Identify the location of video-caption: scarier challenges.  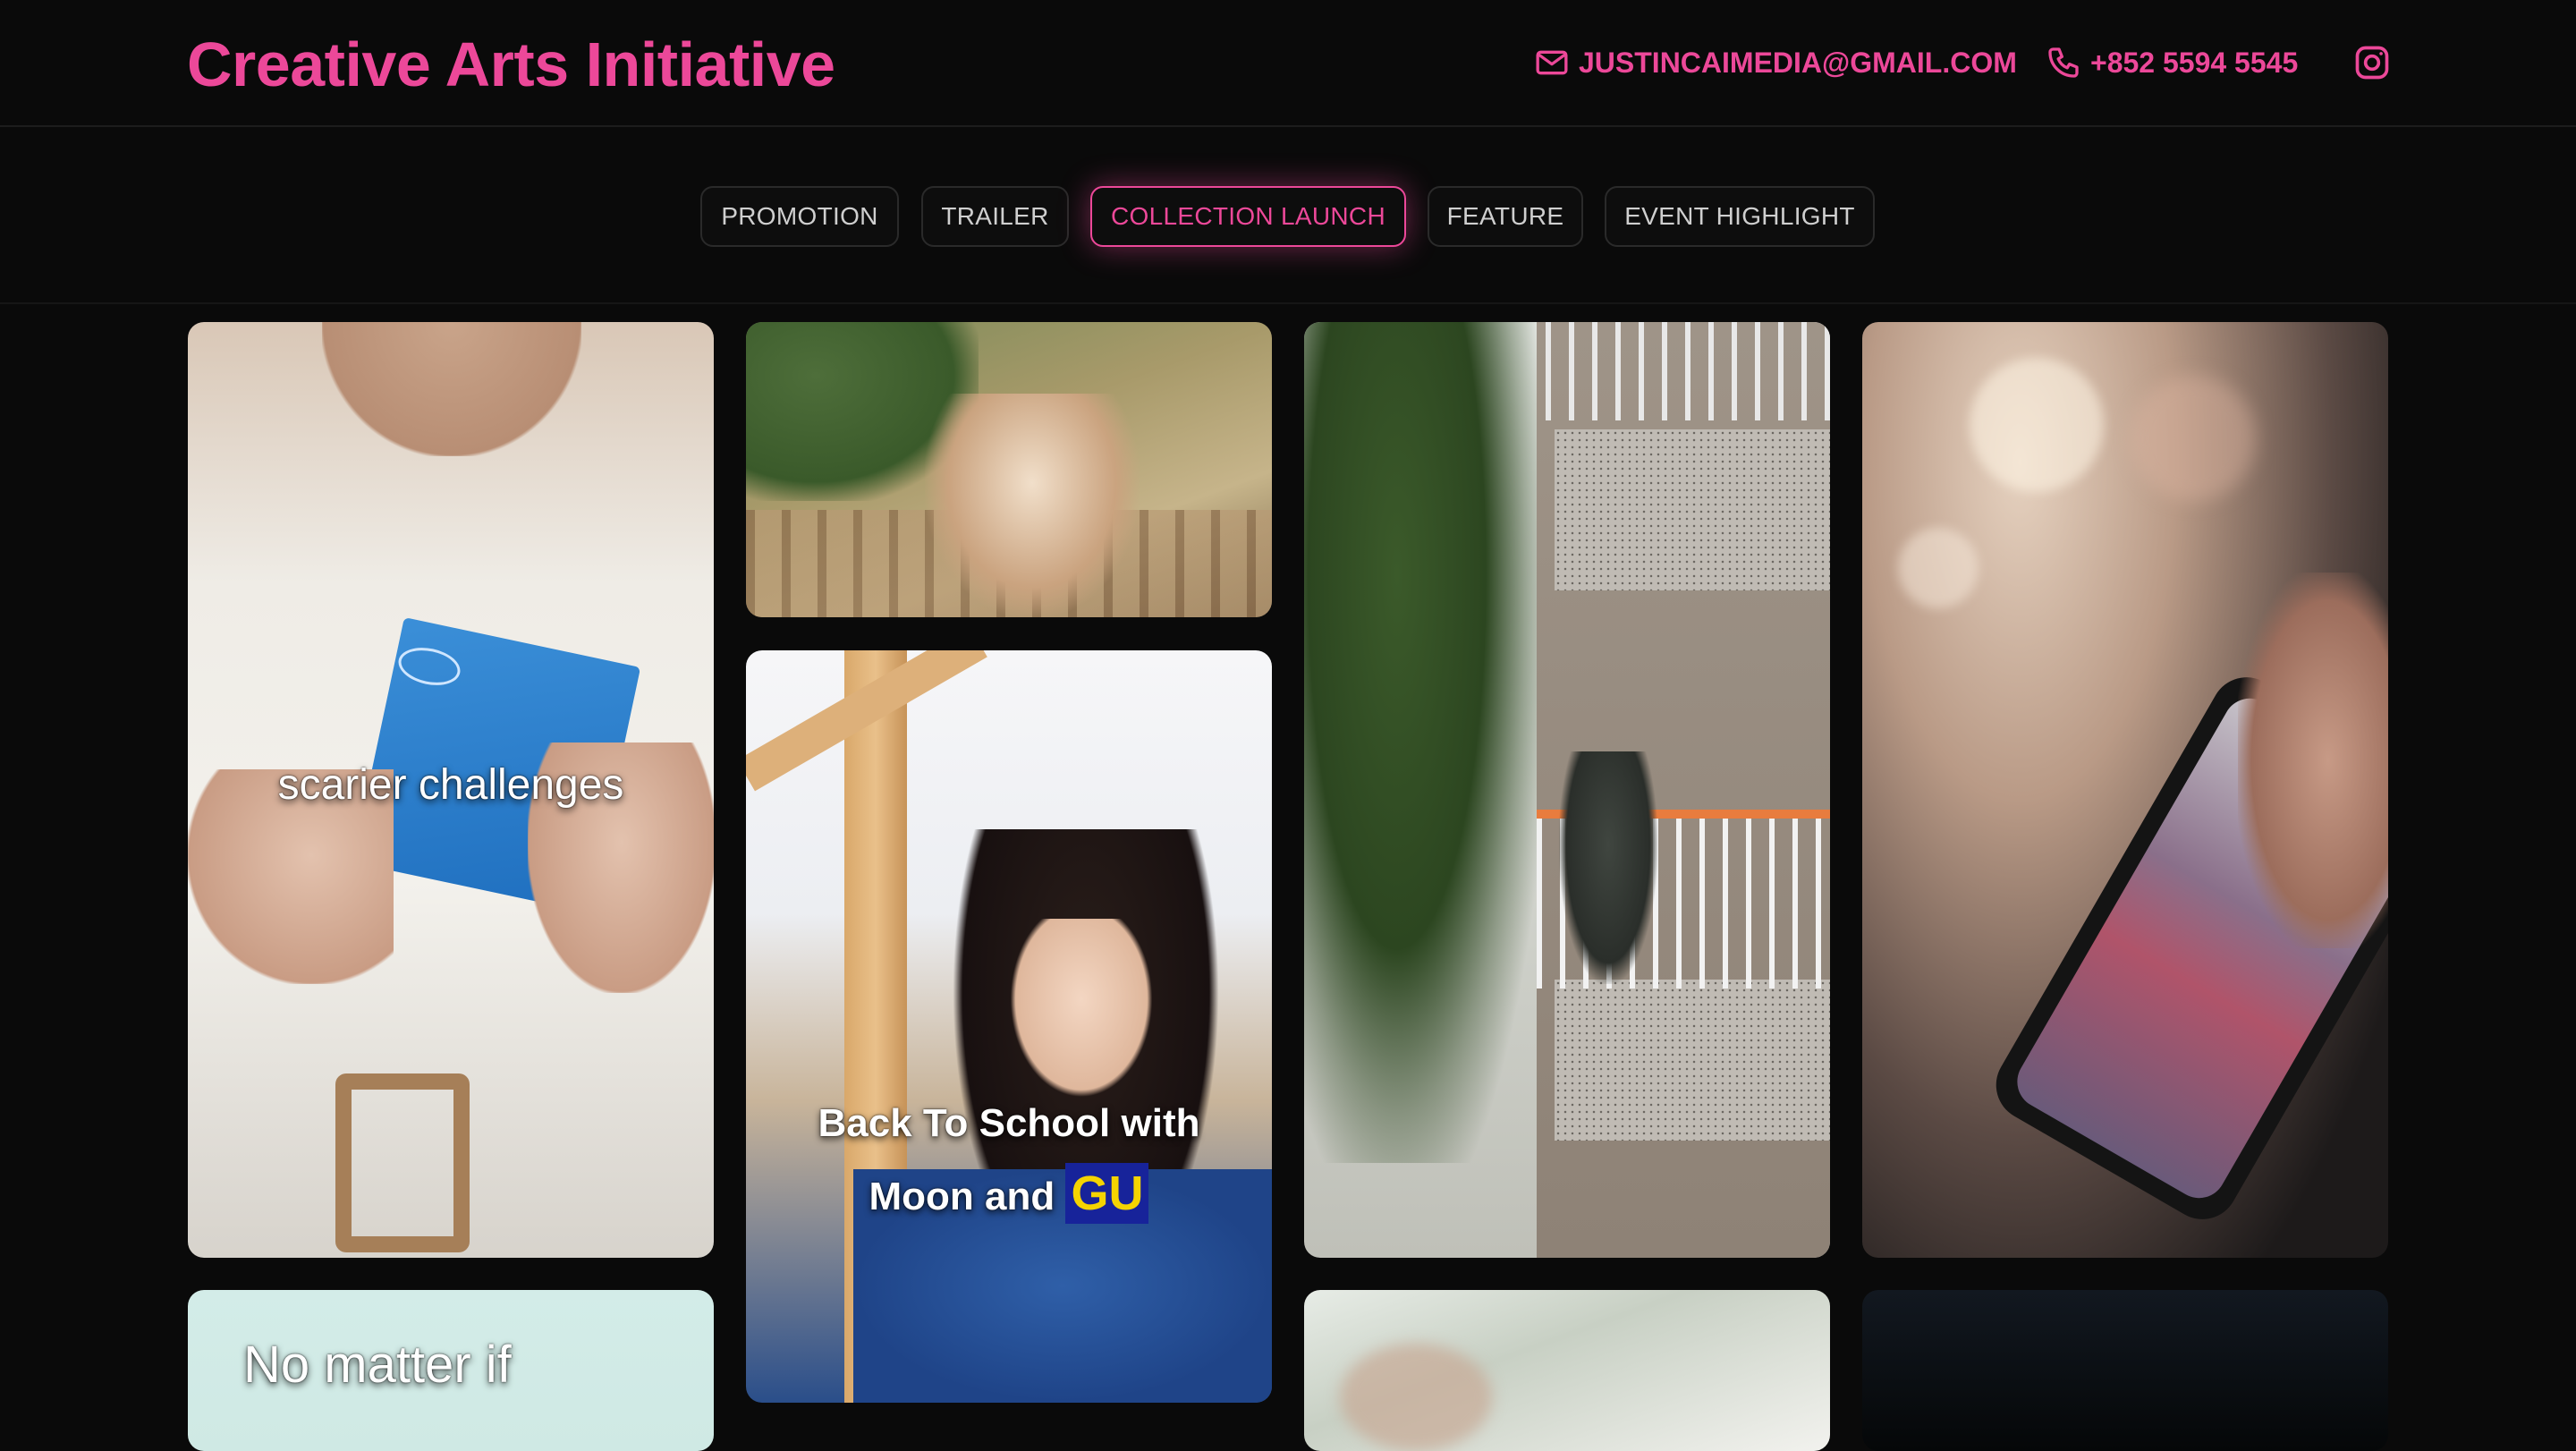
(450, 785).